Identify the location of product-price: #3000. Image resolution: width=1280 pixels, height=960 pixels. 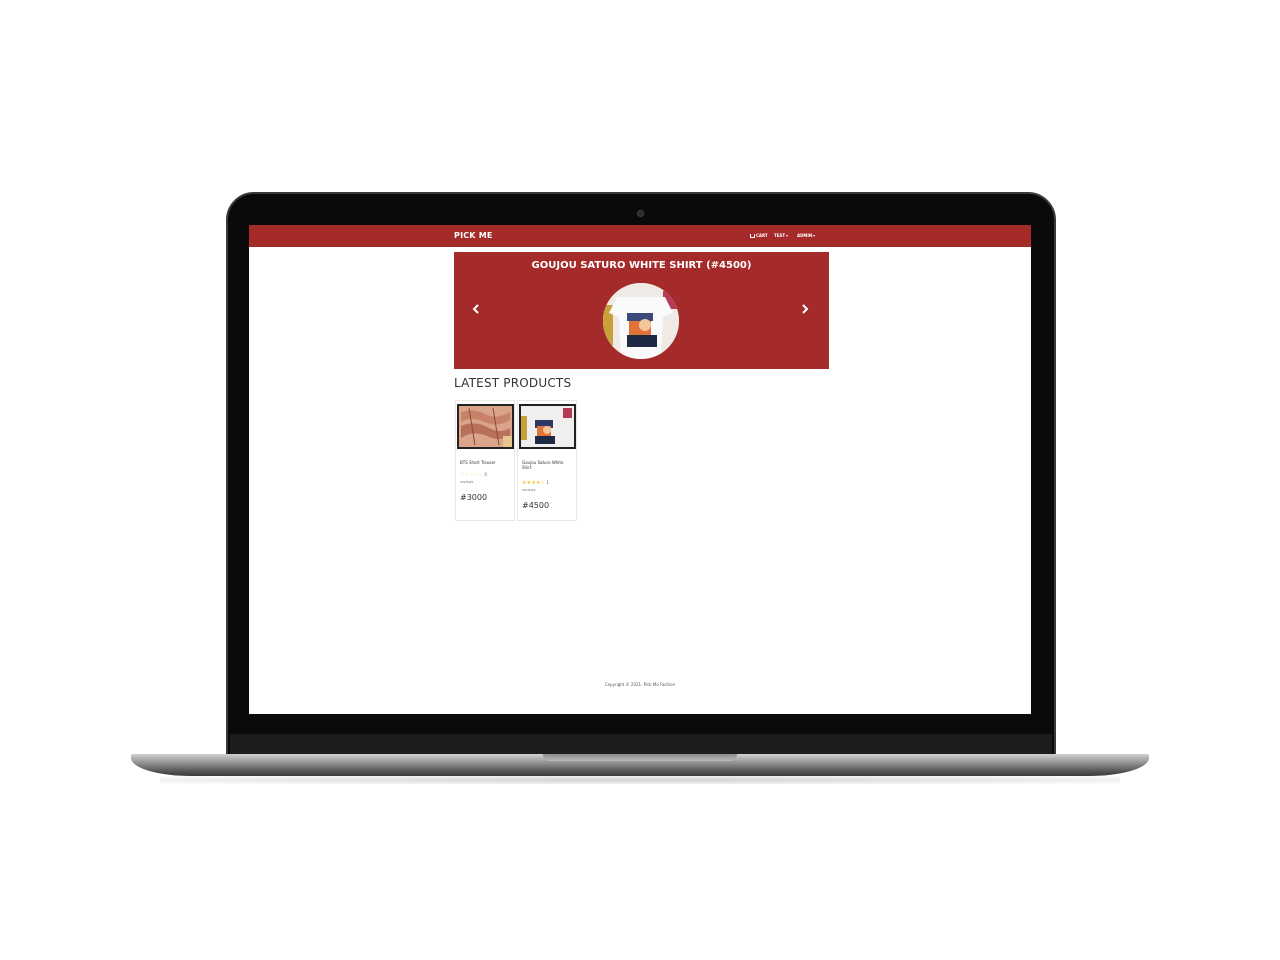
(474, 497).